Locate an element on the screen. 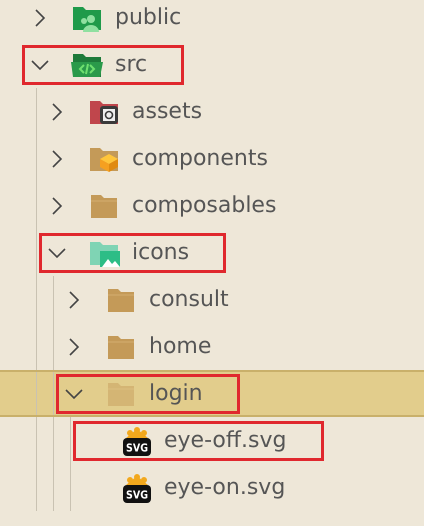  file-name: eye-on.svg is located at coordinates (225, 487).